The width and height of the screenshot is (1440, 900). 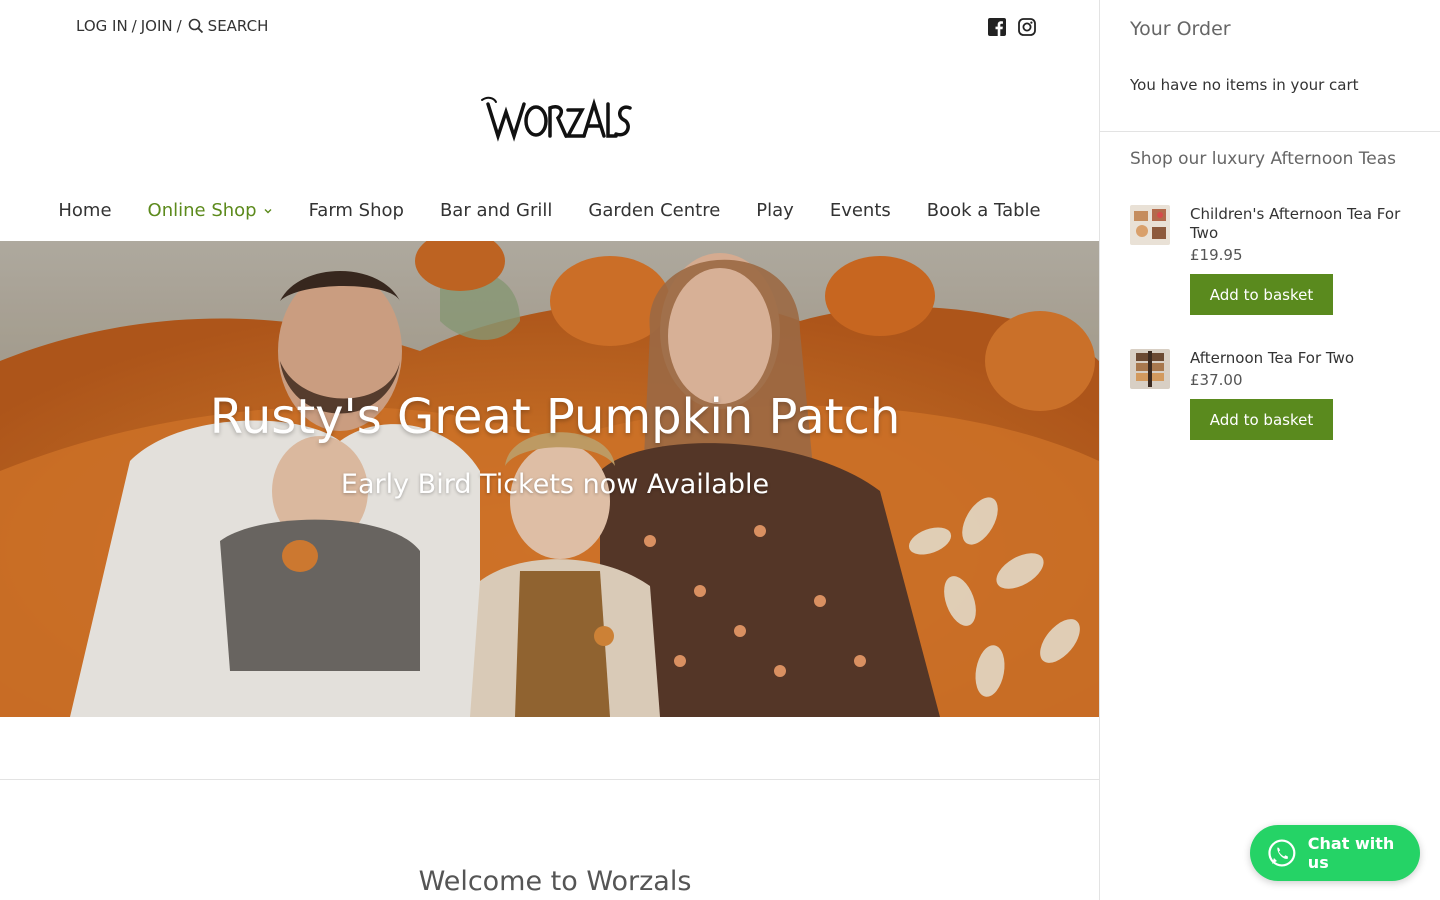 What do you see at coordinates (1300, 224) in the screenshot?
I see `product-name: Children's Afternoon Tea For Two` at bounding box center [1300, 224].